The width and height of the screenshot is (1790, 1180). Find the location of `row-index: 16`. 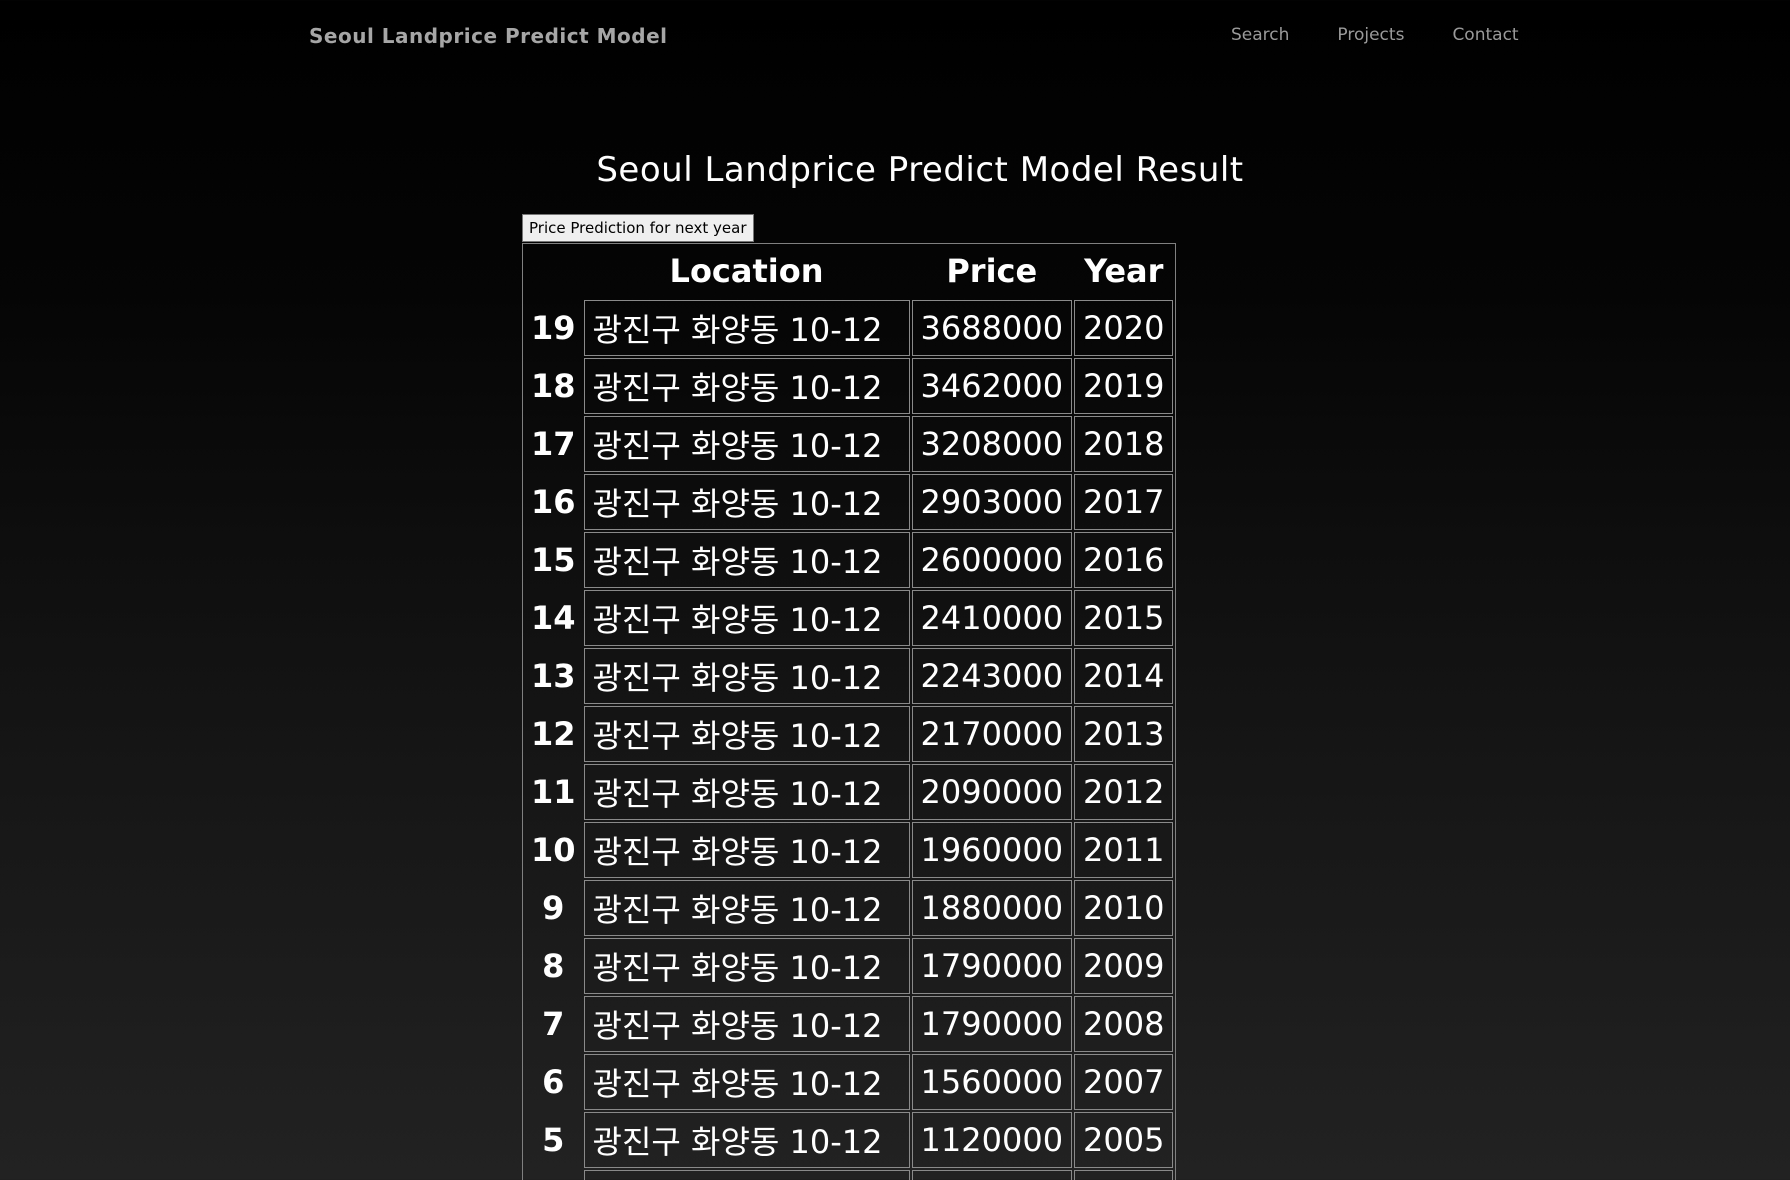

row-index: 16 is located at coordinates (553, 502).